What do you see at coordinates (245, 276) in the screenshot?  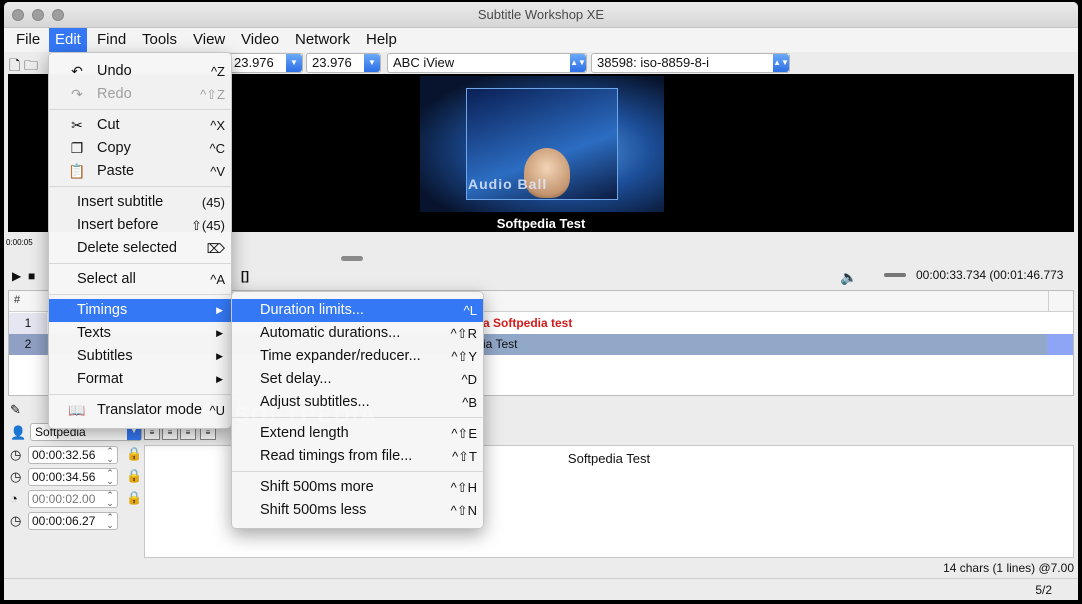 I see `brackets-icon: []` at bounding box center [245, 276].